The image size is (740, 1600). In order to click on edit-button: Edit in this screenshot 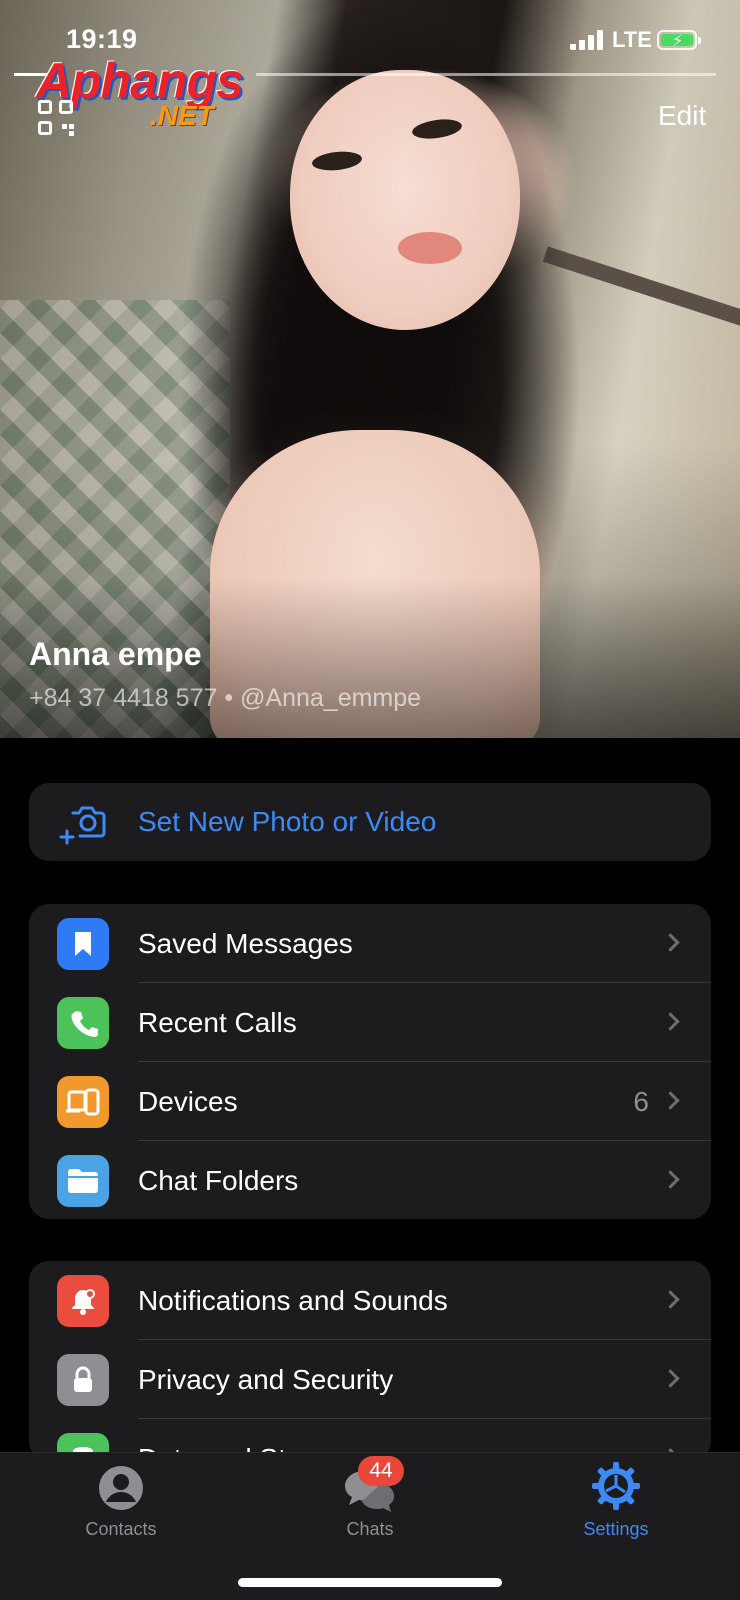, I will do `click(682, 116)`.